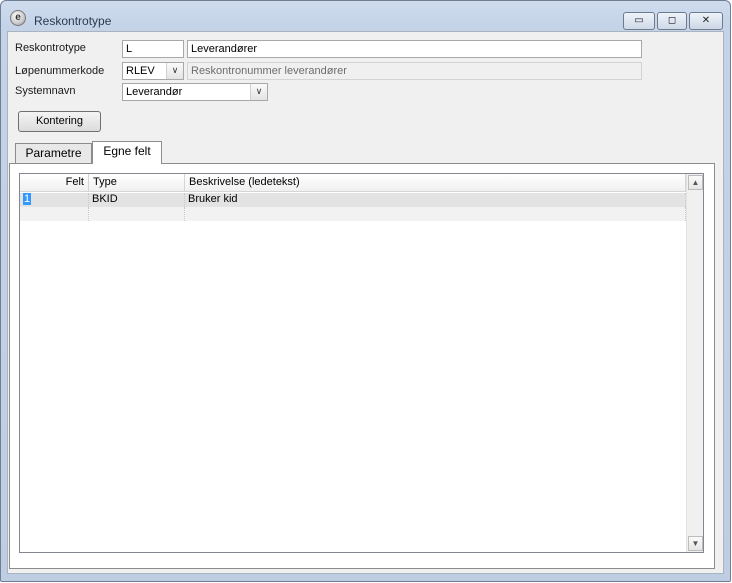 The width and height of the screenshot is (732, 583). I want to click on lopenummerkode-dropdown: RLEV ∨, so click(153, 71).